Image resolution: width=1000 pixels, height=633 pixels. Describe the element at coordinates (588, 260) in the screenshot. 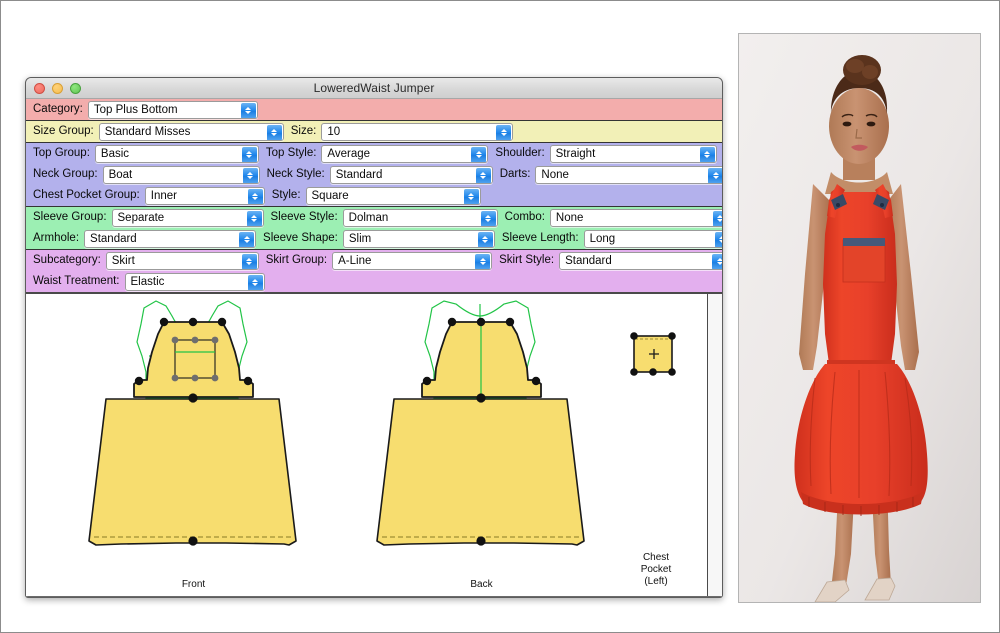

I see `select-value-skirt-style: Standard` at that location.